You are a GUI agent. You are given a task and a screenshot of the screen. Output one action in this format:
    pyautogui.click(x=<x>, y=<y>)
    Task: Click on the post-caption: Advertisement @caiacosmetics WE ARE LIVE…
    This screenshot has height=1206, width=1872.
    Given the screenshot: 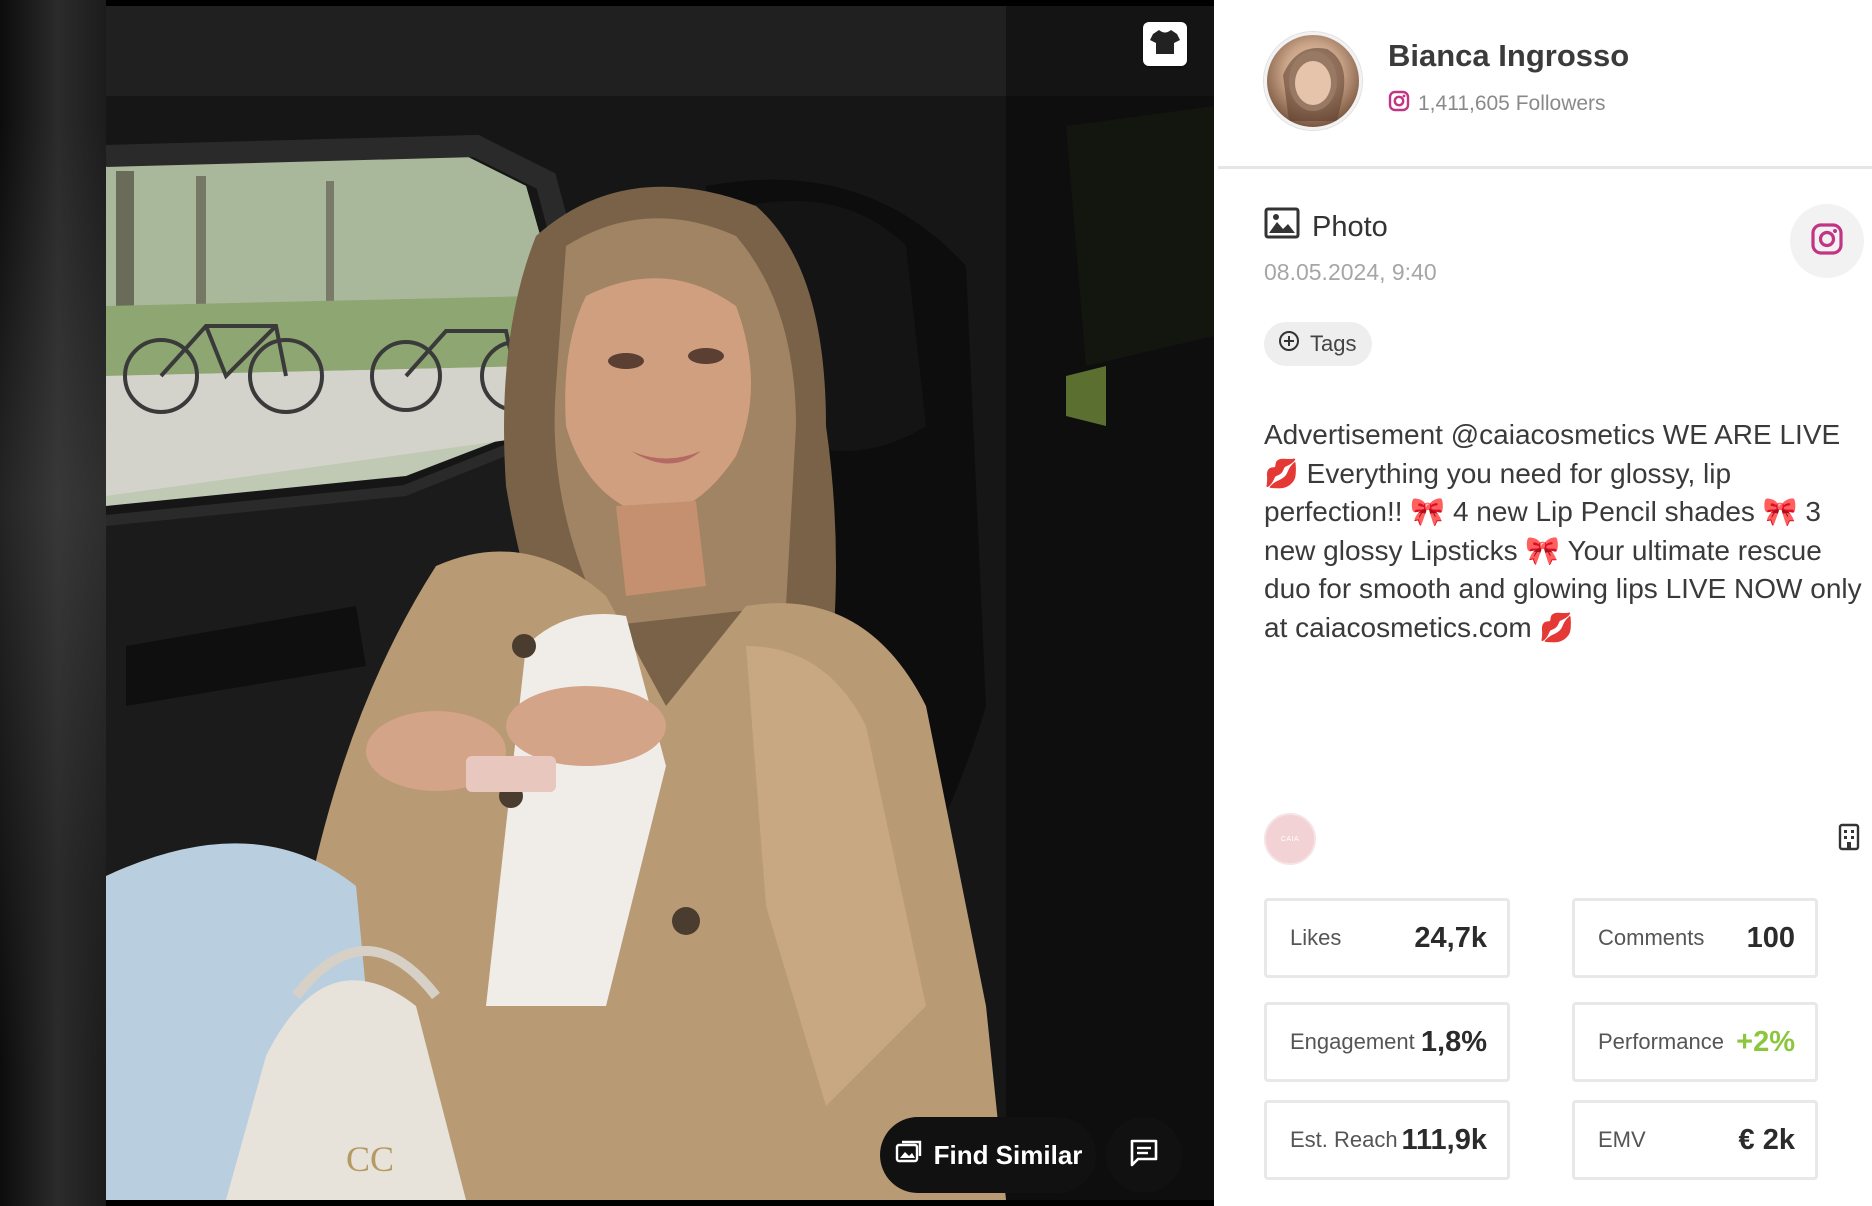 What is the action you would take?
    pyautogui.click(x=1567, y=531)
    